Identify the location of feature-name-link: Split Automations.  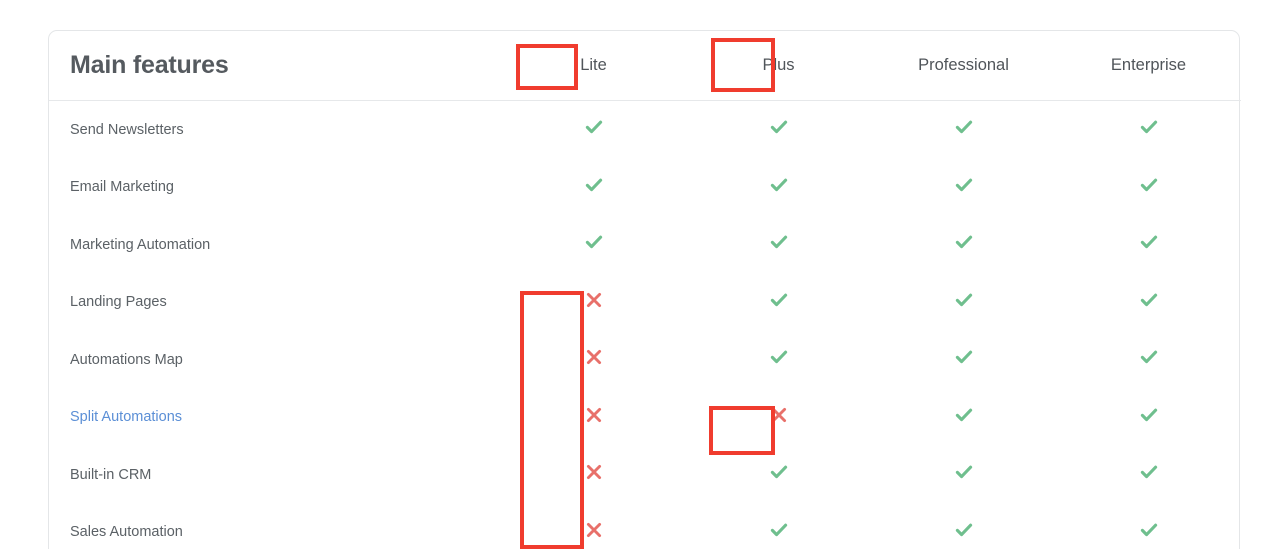
(275, 418).